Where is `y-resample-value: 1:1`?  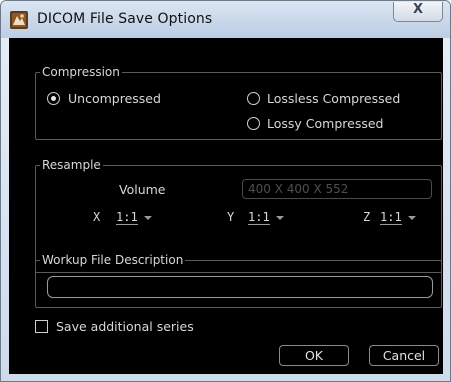 y-resample-value: 1:1 is located at coordinates (259, 217).